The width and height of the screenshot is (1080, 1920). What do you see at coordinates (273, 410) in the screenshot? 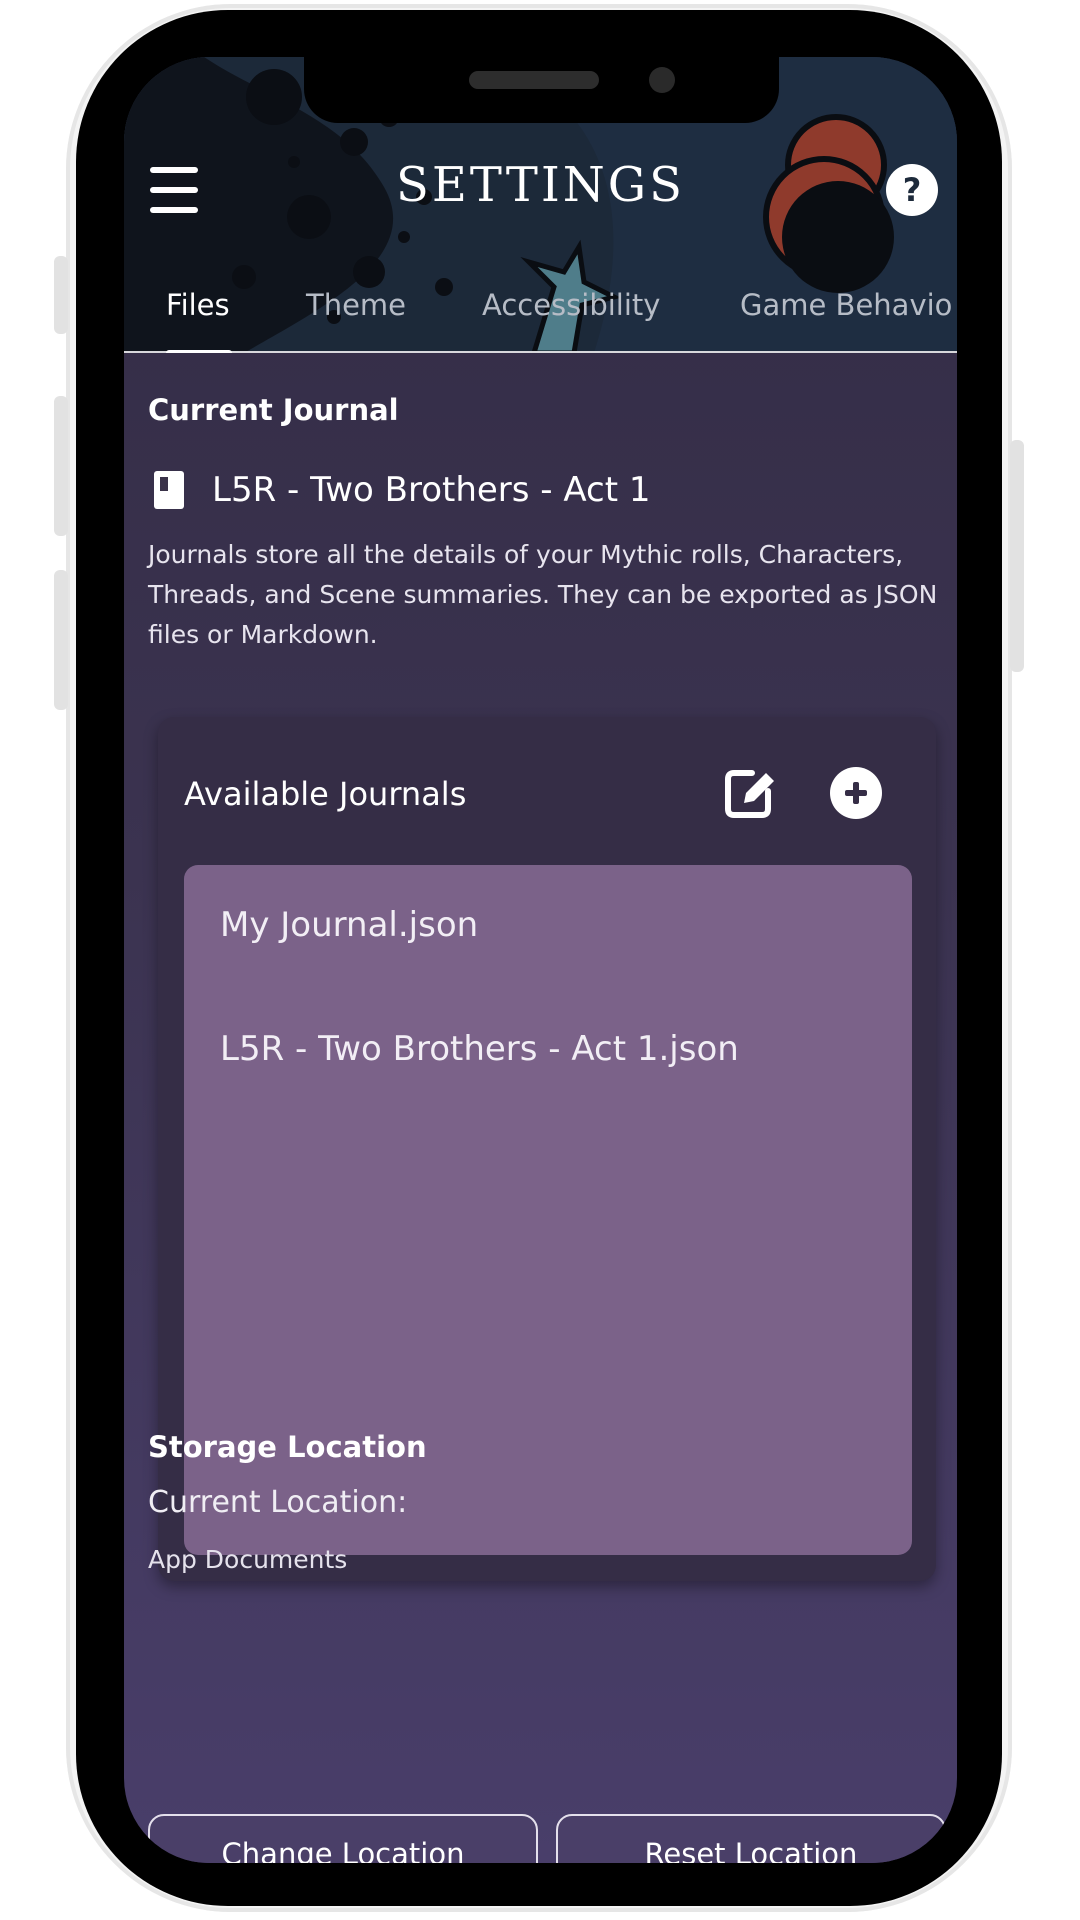
I see `current-journal-heading: Current Journal` at bounding box center [273, 410].